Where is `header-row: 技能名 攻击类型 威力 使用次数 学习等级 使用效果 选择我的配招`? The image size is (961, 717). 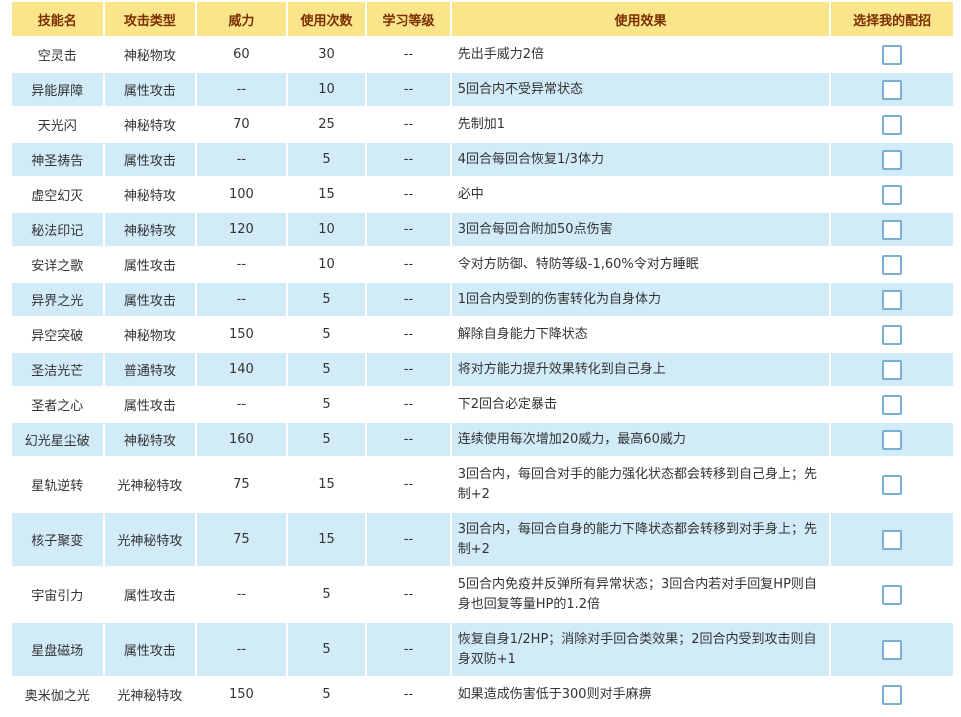
header-row: 技能名 攻击类型 威力 使用次数 学习等级 使用效果 选择我的配招 is located at coordinates (482, 19).